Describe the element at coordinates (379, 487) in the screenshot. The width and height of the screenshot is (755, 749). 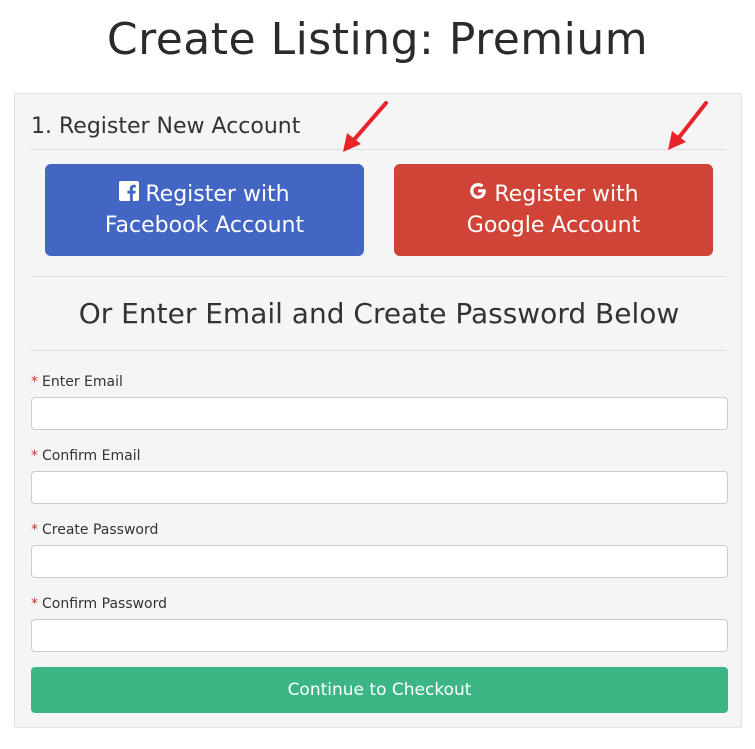
I see `confirm-email-field` at that location.